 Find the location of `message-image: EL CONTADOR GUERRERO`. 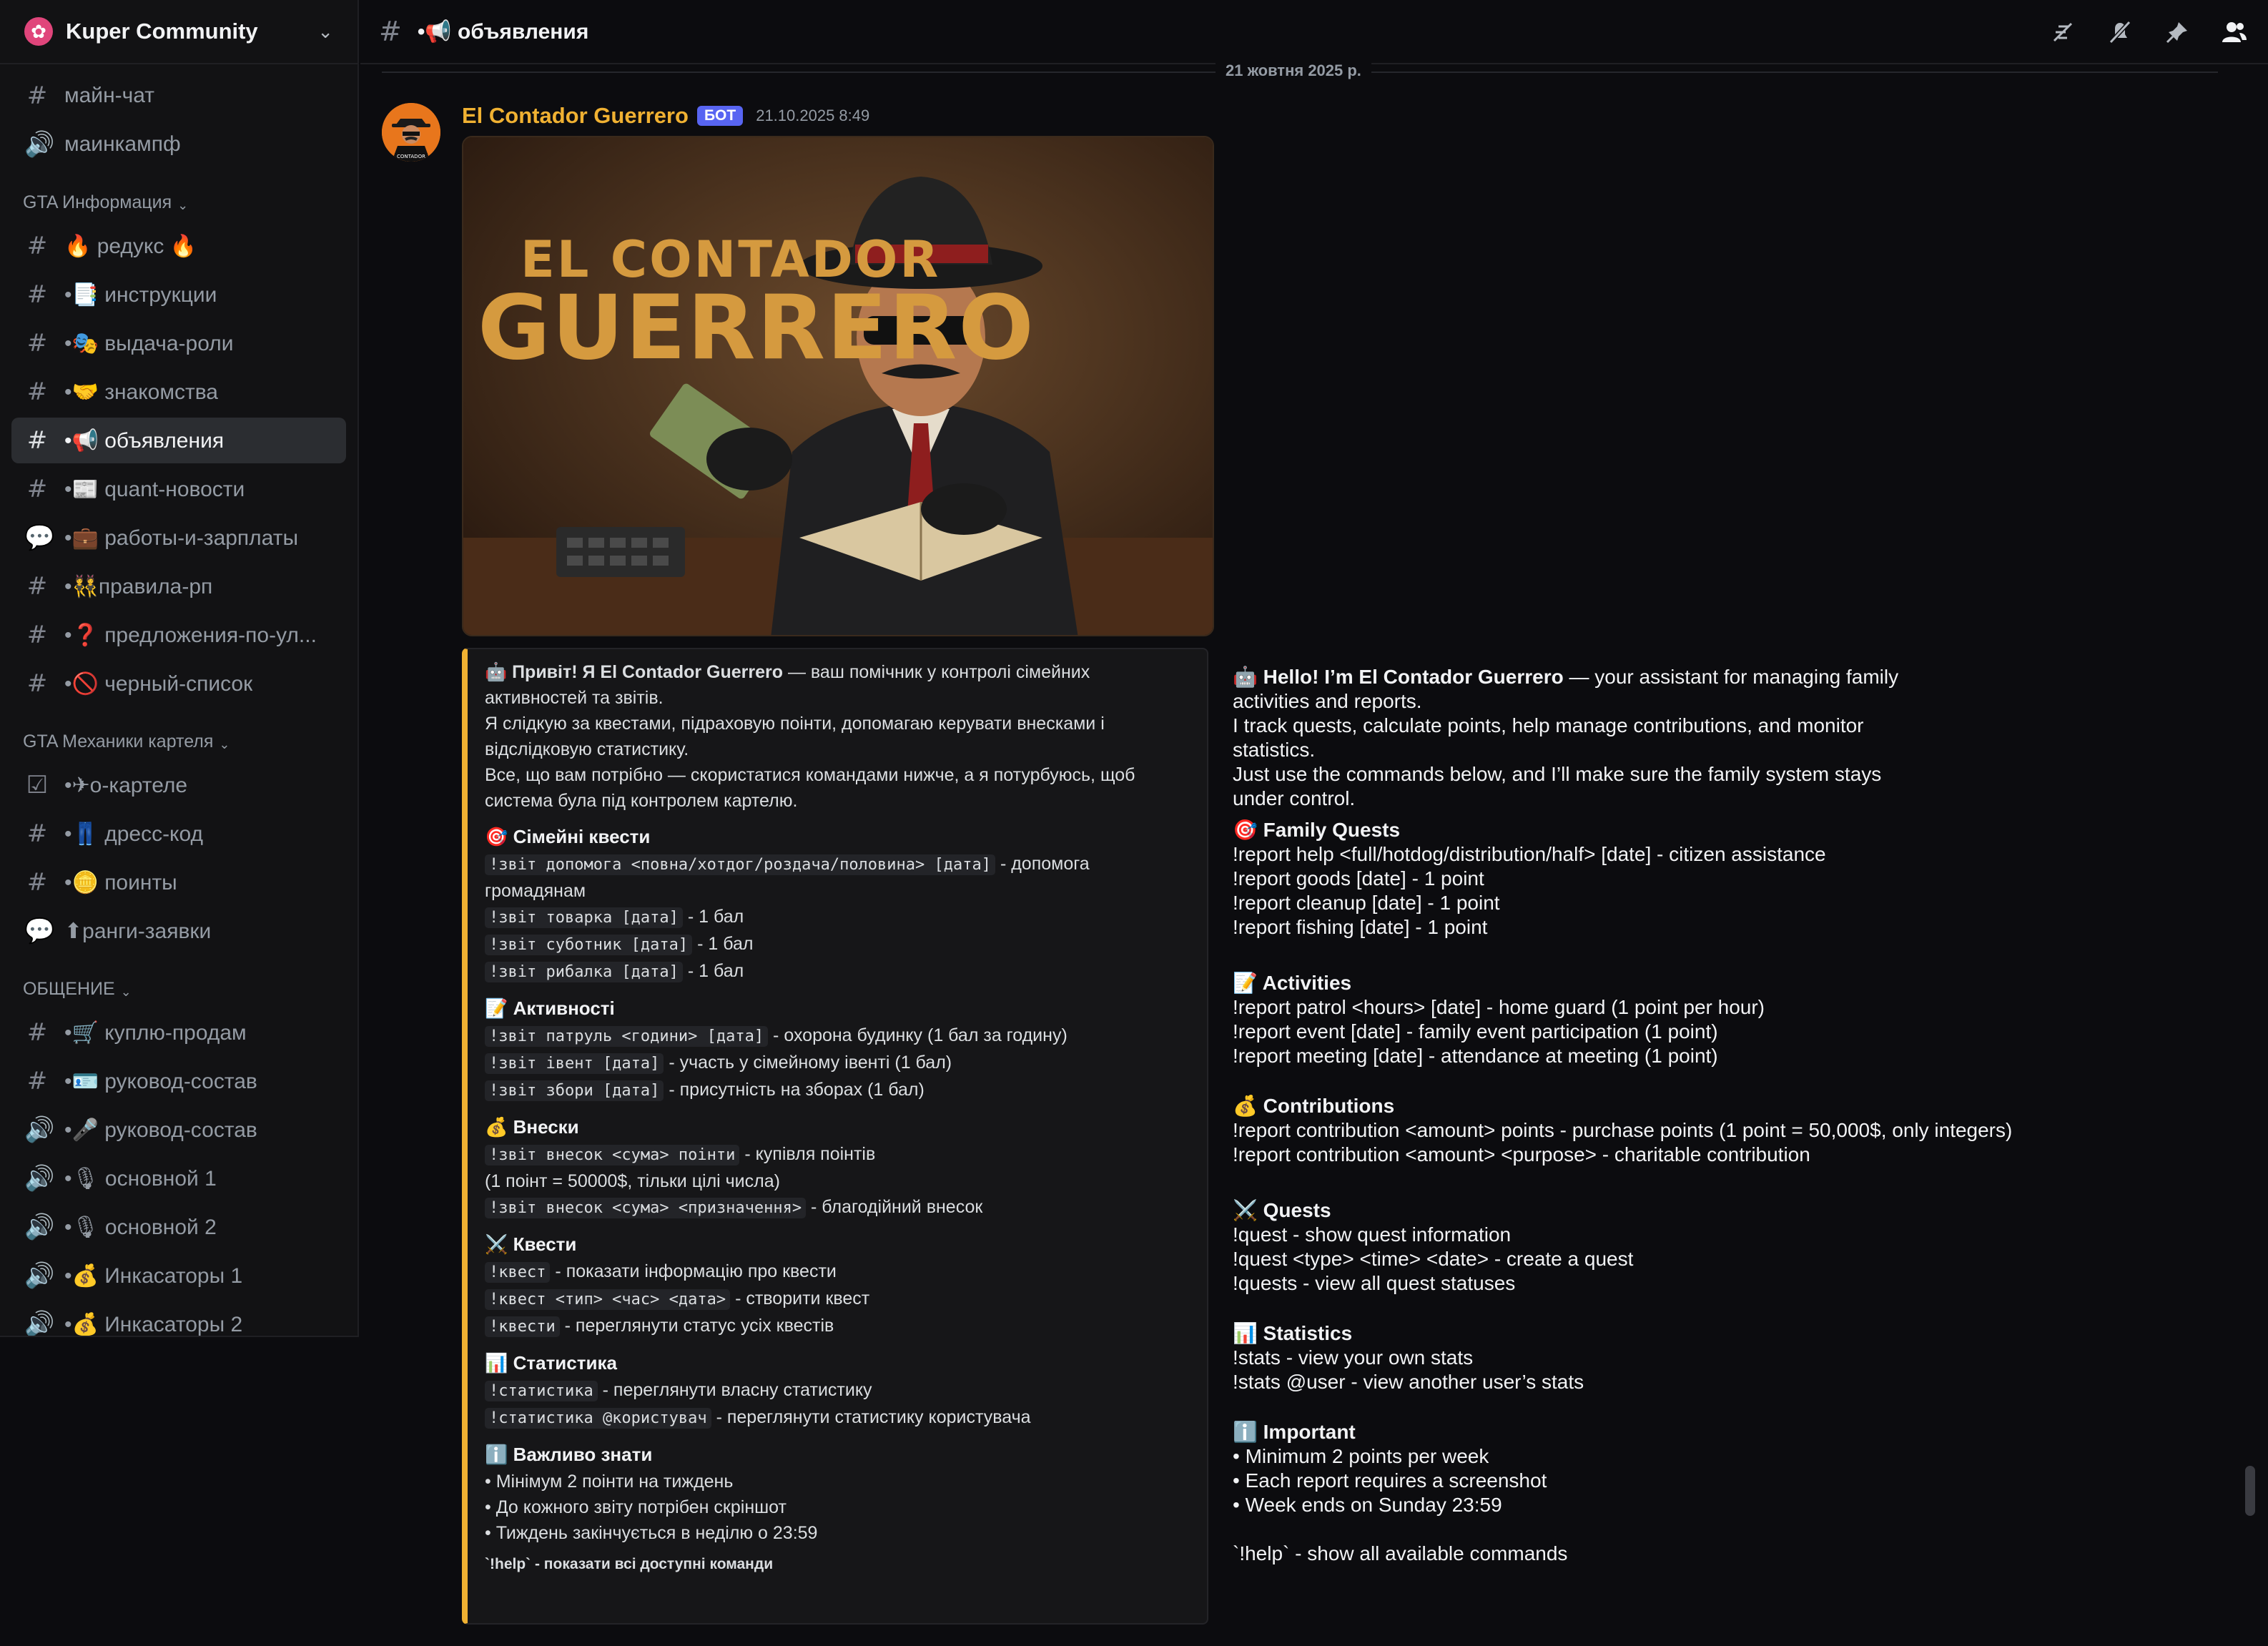

message-image: EL CONTADOR GUERRERO is located at coordinates (838, 386).